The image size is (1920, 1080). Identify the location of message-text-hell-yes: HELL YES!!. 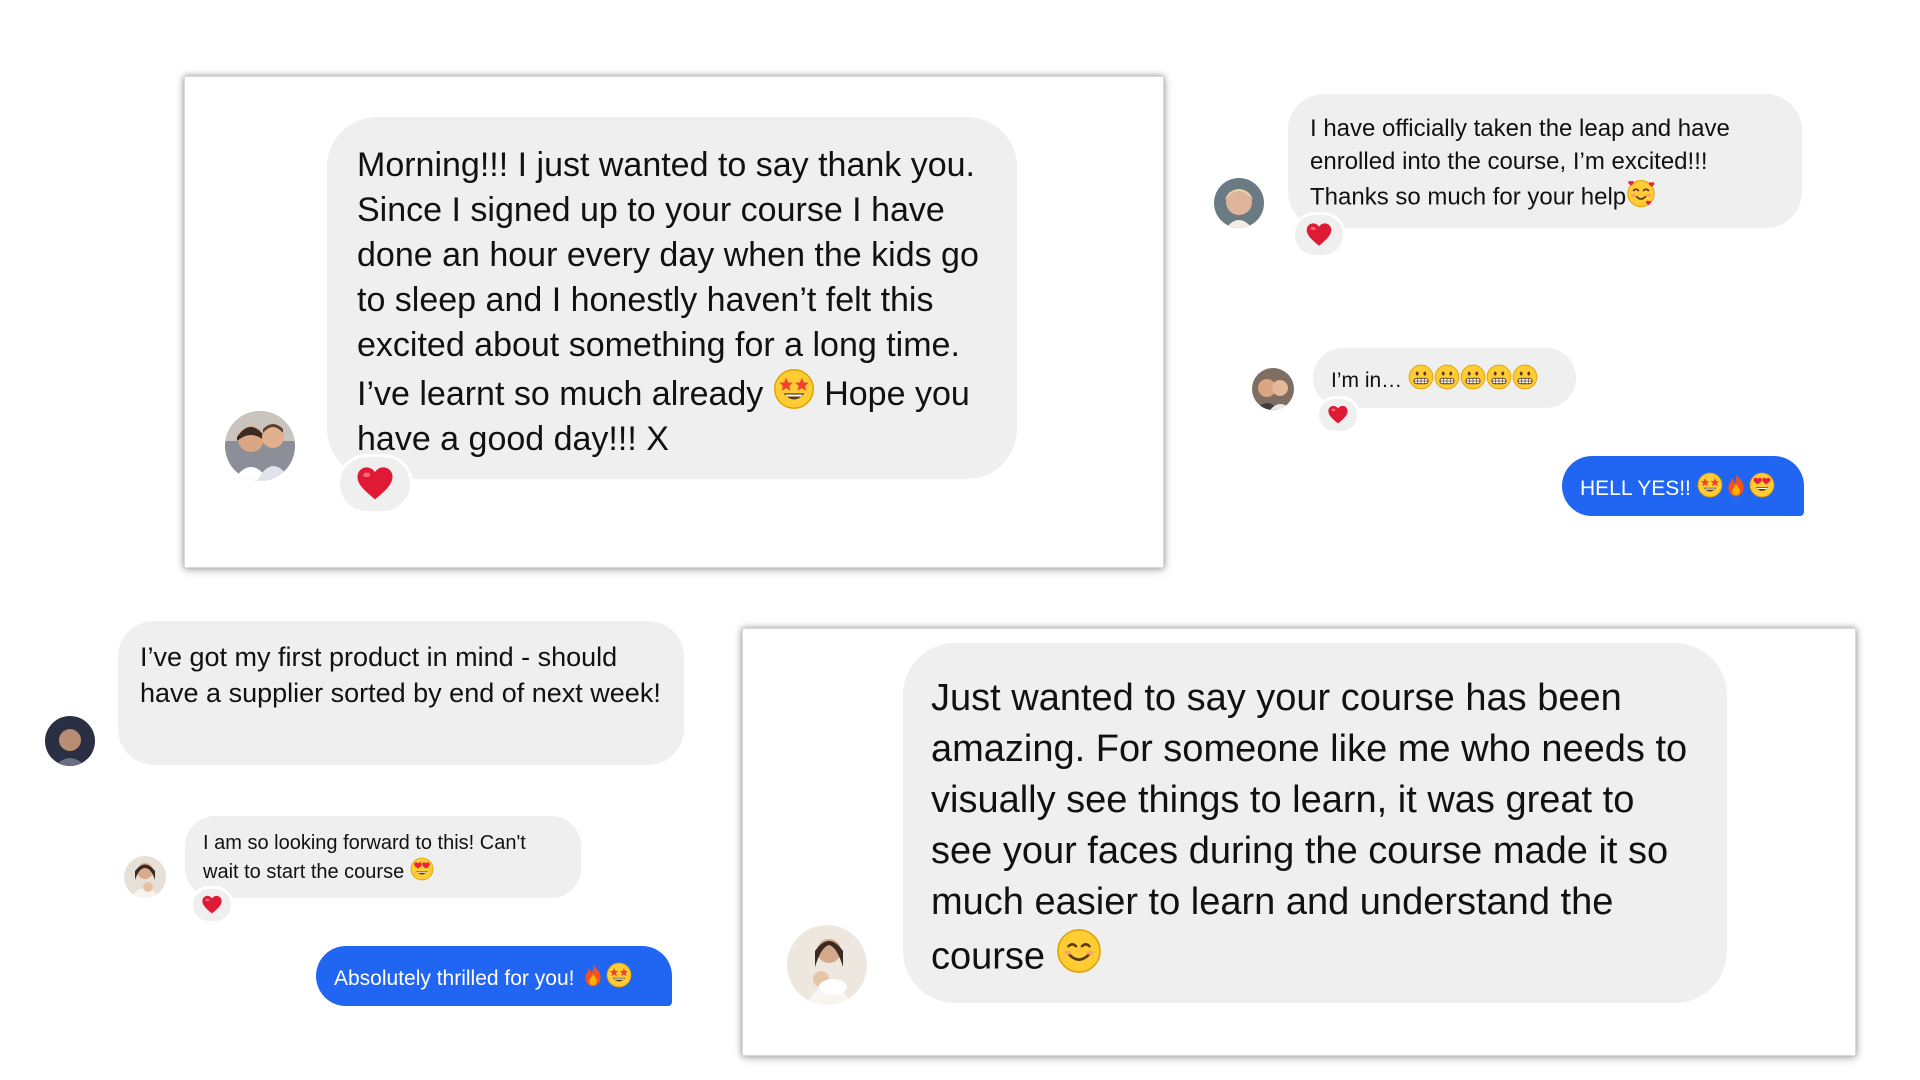
(1635, 488).